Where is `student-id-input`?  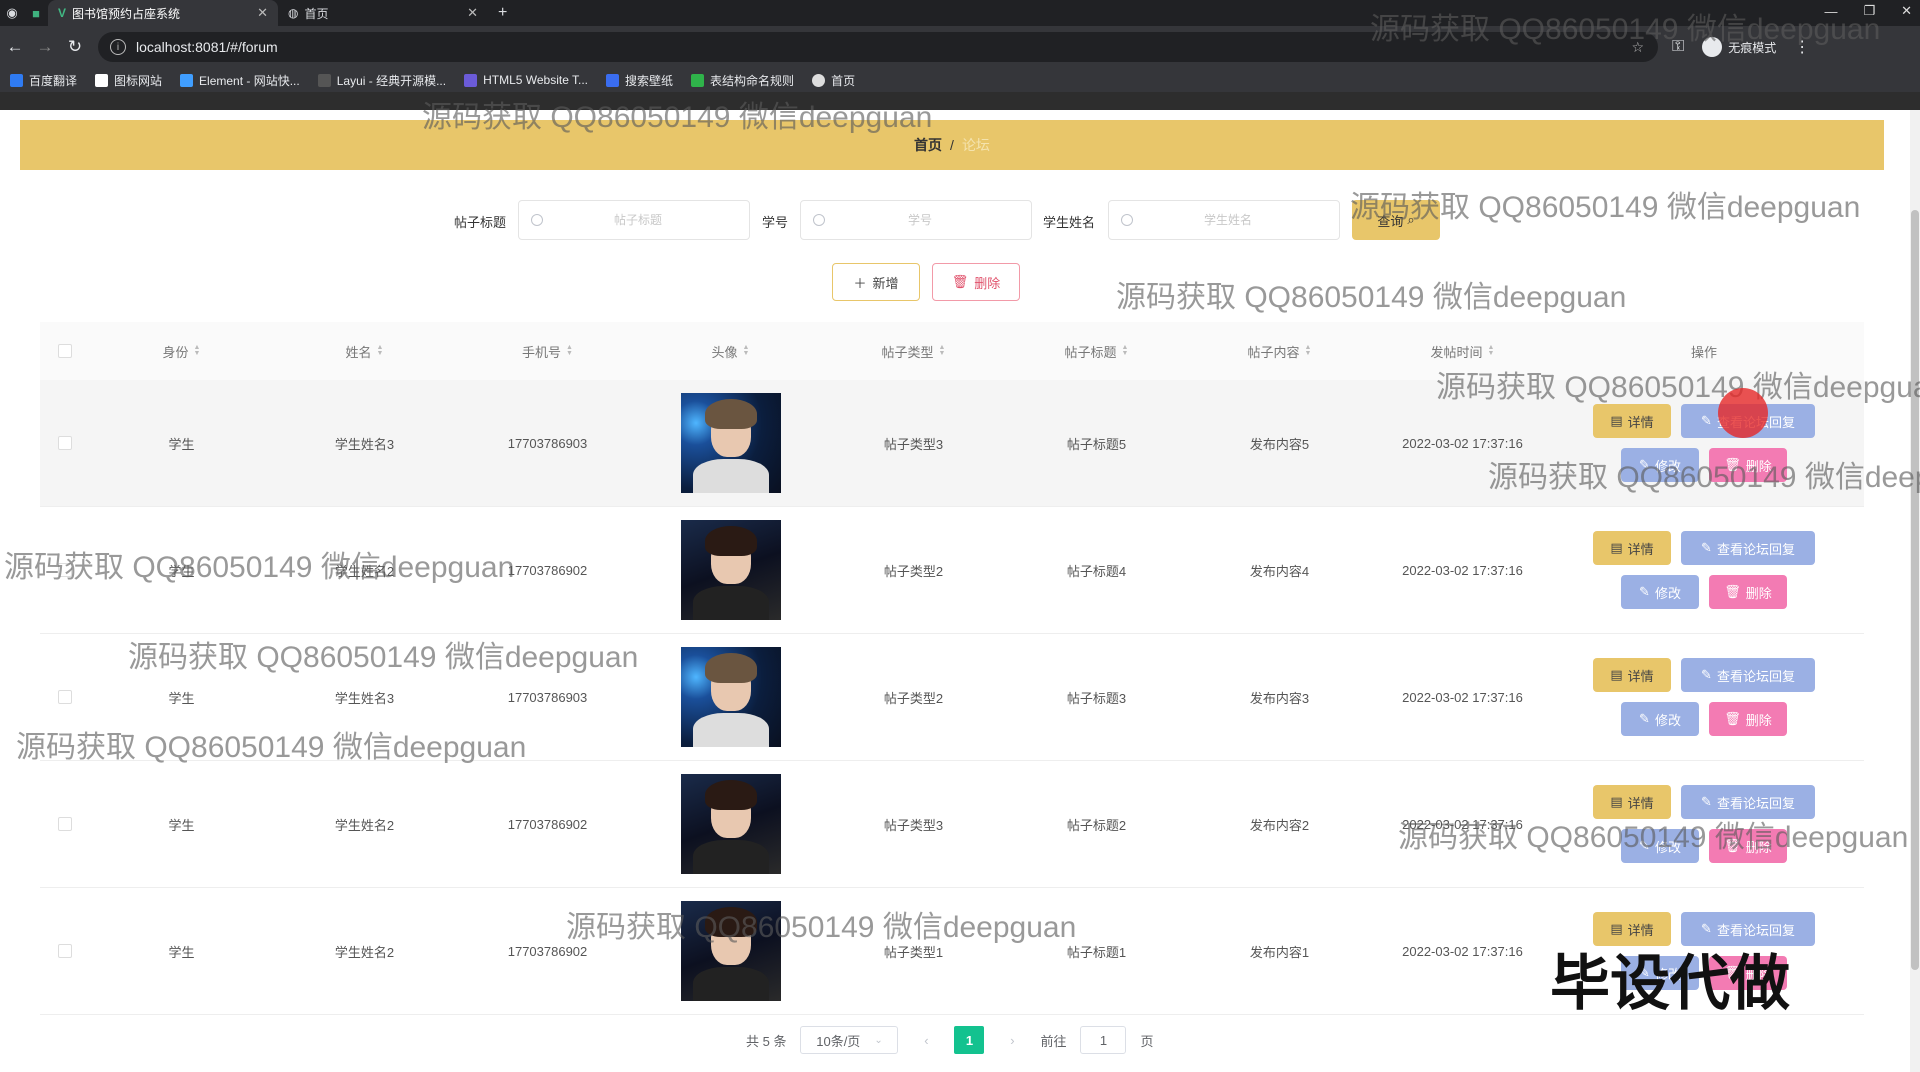 student-id-input is located at coordinates (916, 220).